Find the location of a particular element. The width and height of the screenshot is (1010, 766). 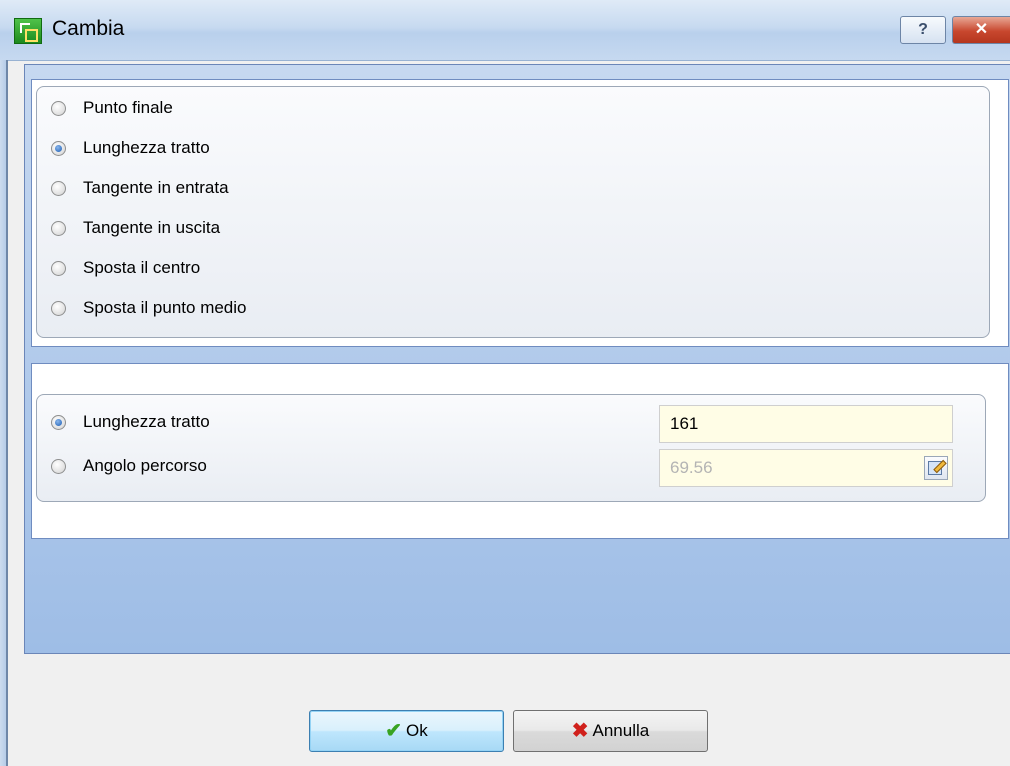

radio-param-angolo: Angolo percorso is located at coordinates (129, 466).